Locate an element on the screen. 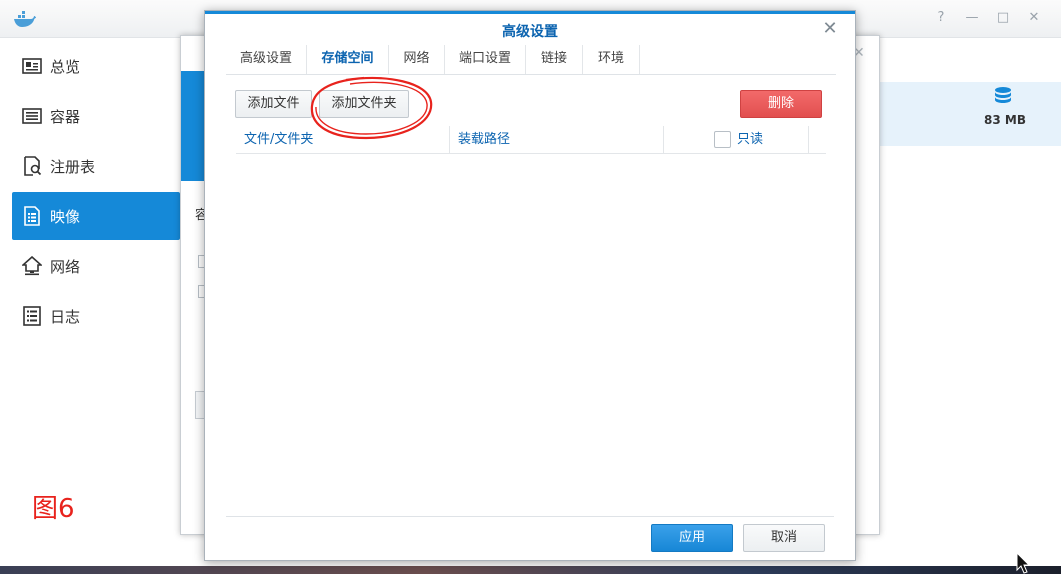 The width and height of the screenshot is (1061, 574). tab-storage: 存储空间 is located at coordinates (348, 59).